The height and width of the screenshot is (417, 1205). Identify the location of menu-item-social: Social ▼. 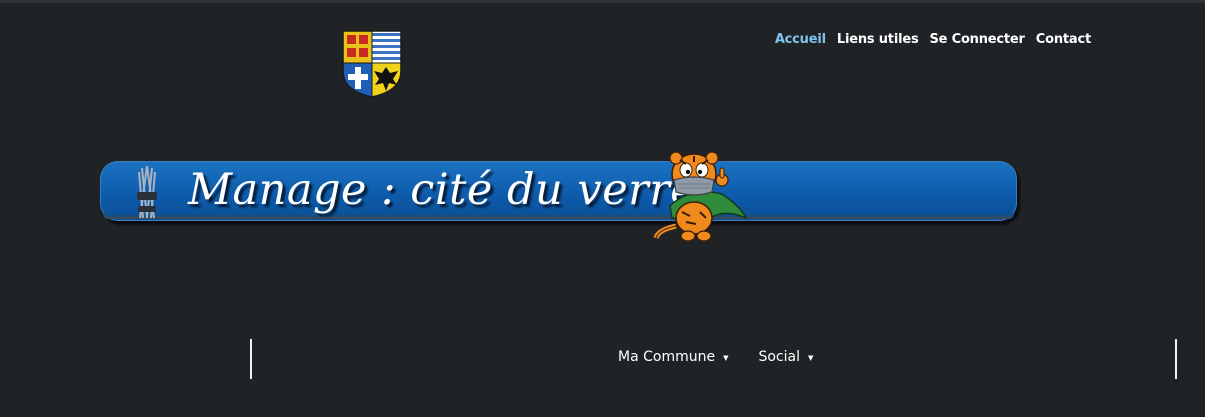
(785, 357).